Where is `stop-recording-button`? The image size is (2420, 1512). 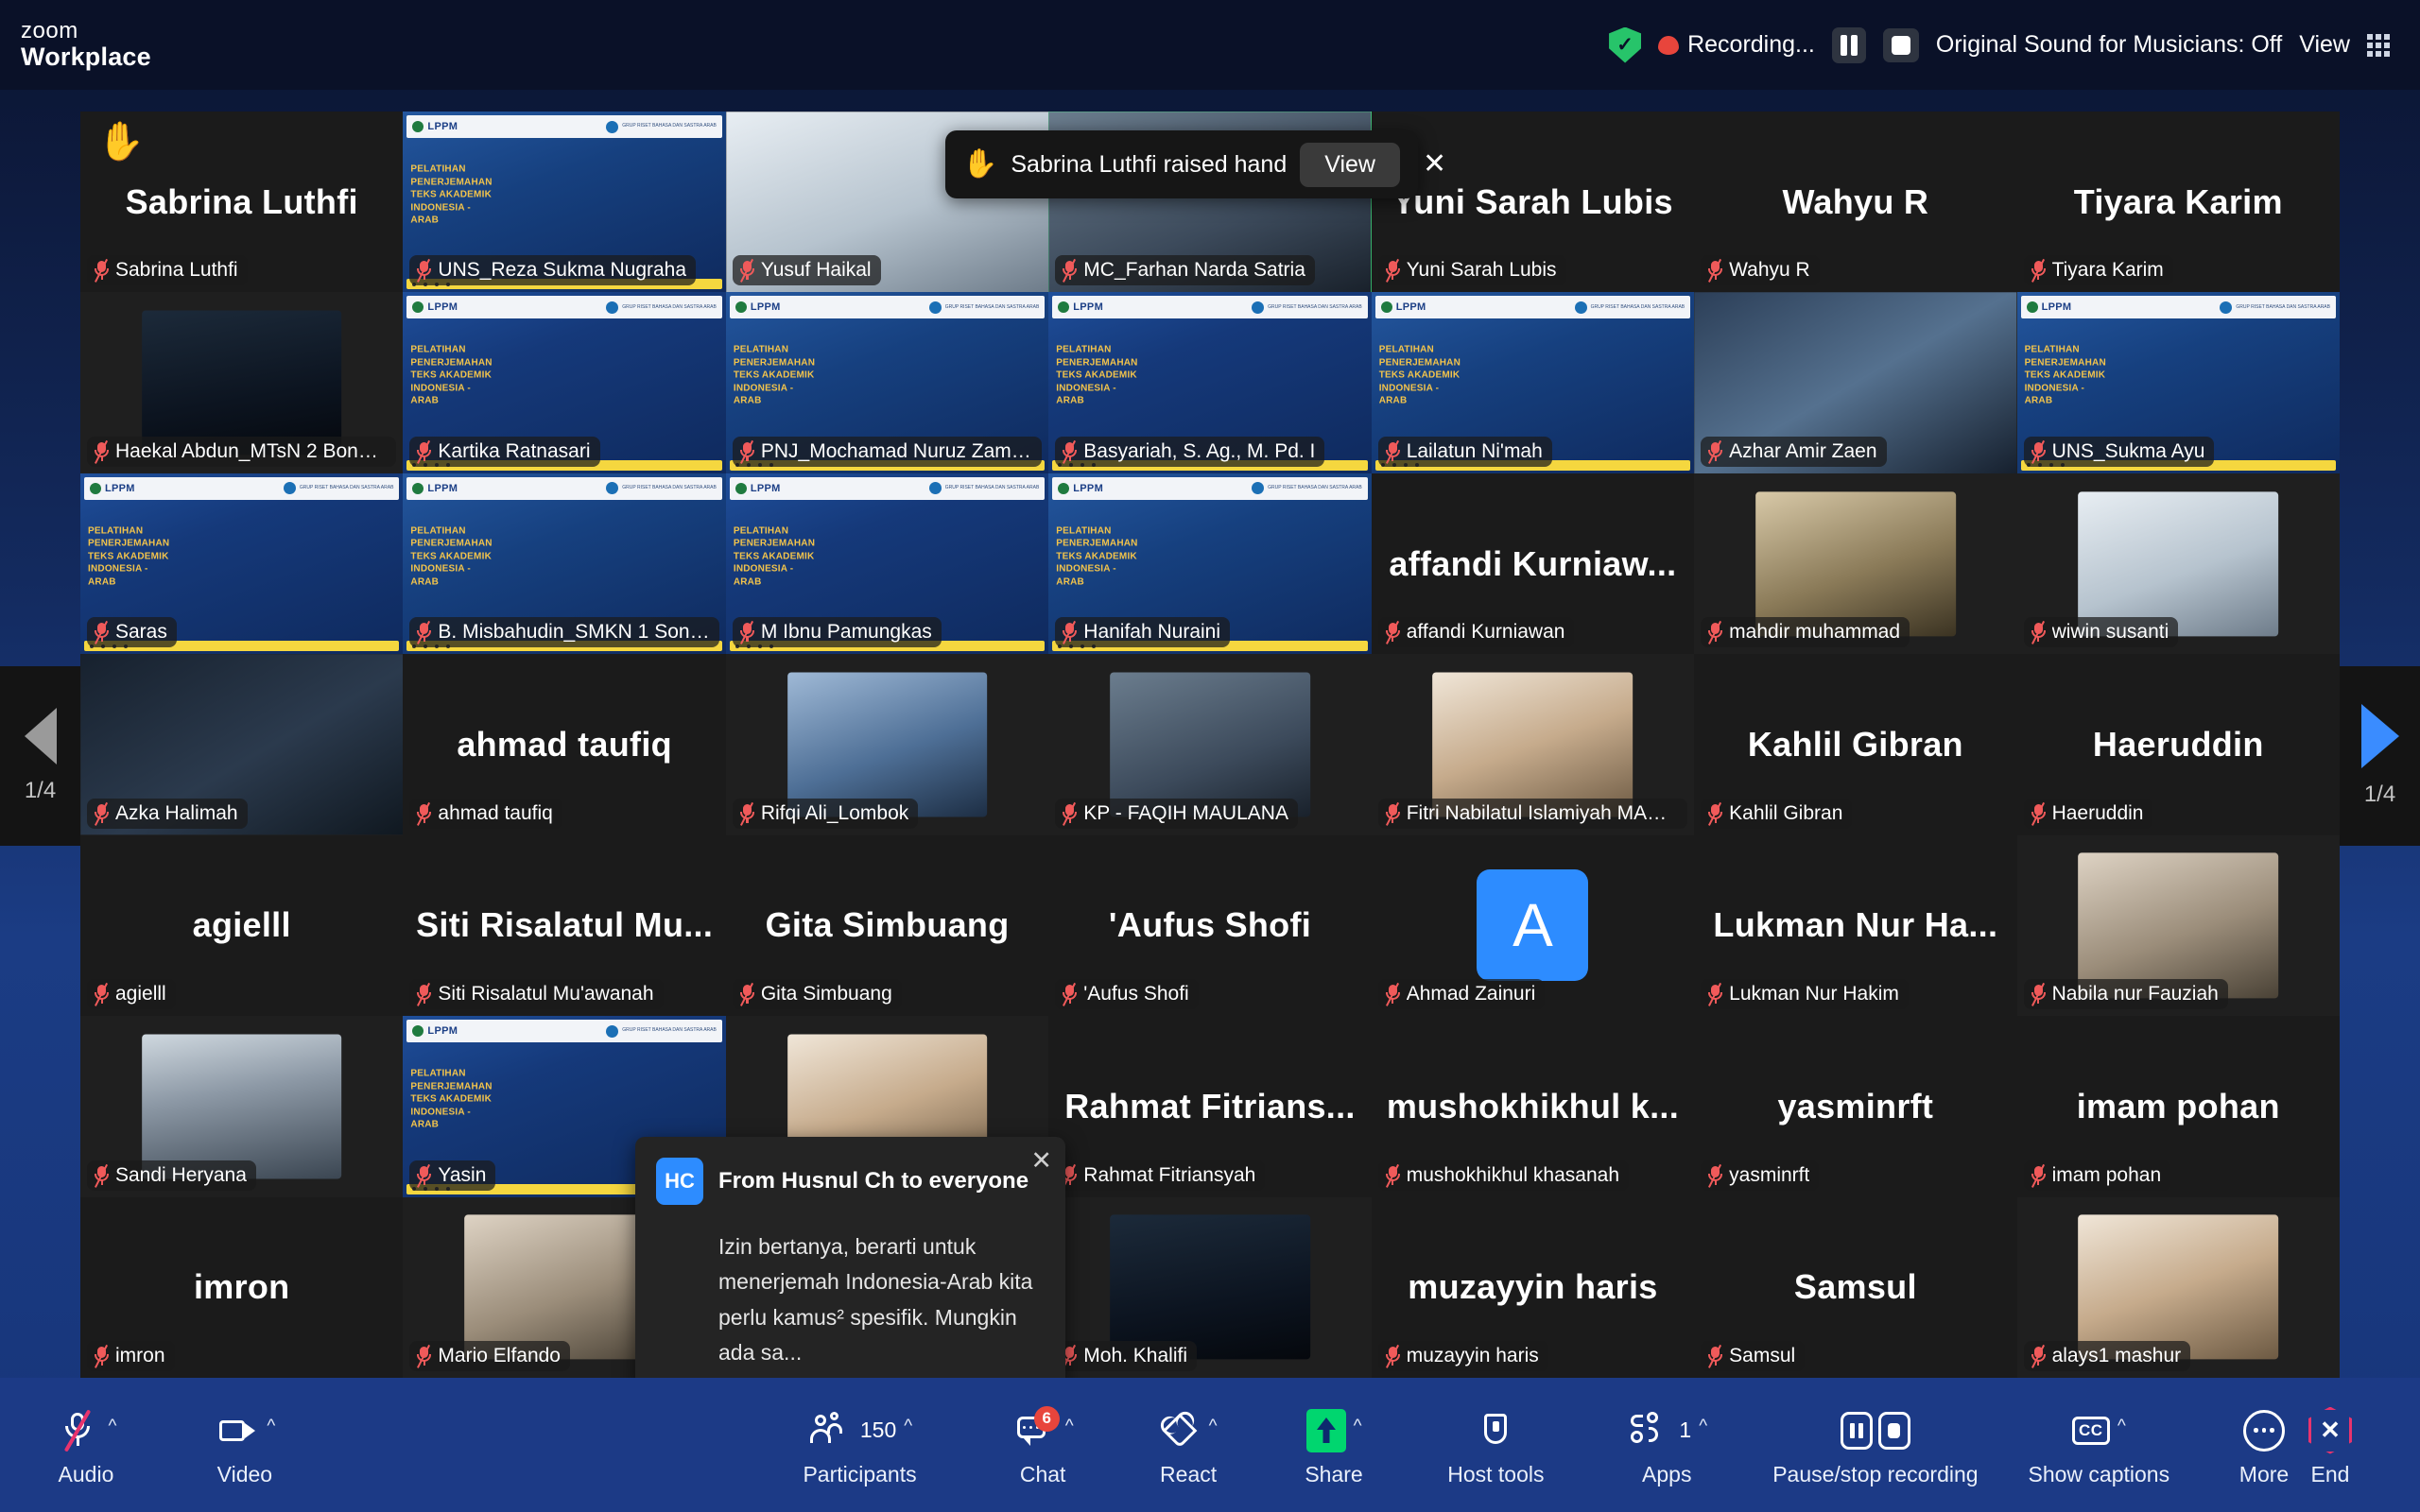
stop-recording-button is located at coordinates (1900, 44).